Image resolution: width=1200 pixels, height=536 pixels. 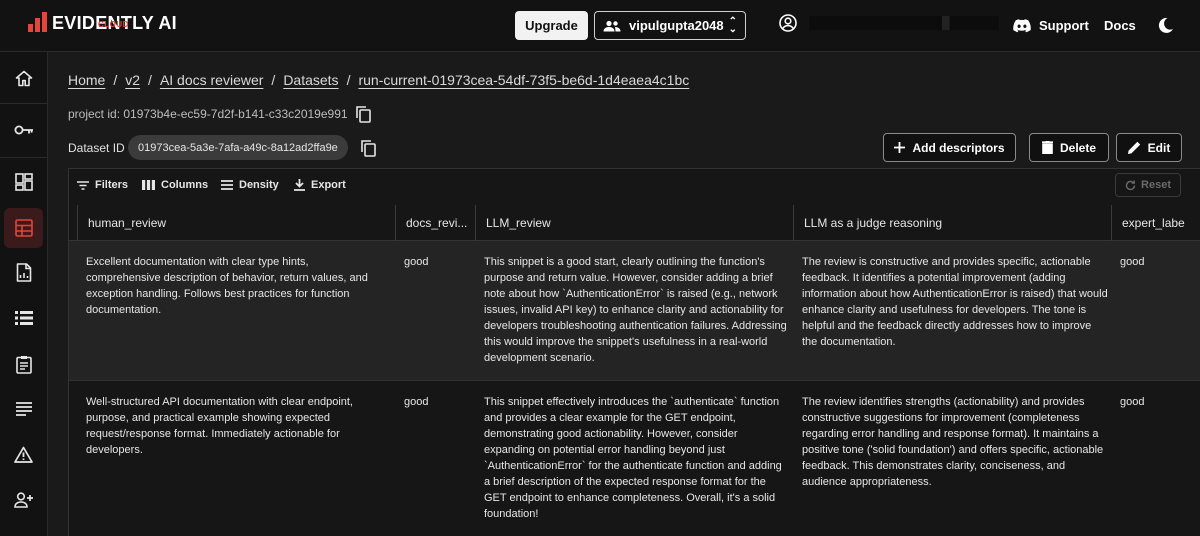 I want to click on sidebar-item-traces, so click(x=23, y=409).